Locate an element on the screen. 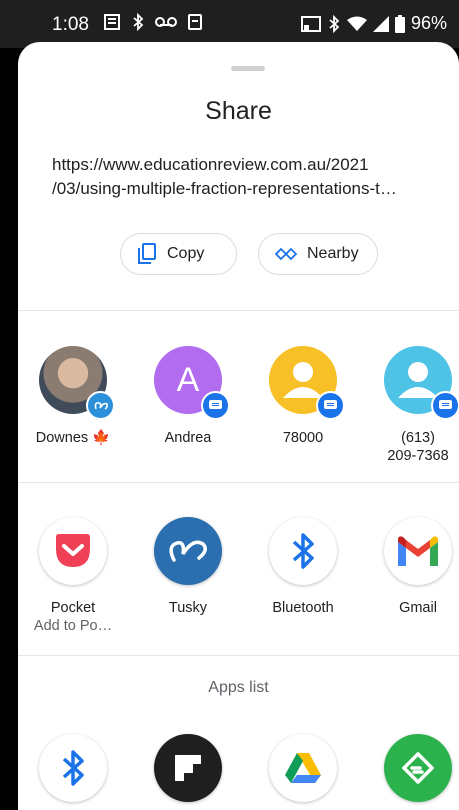 The image size is (459, 810). target-name: (613) 209-7368 is located at coordinates (411, 447).